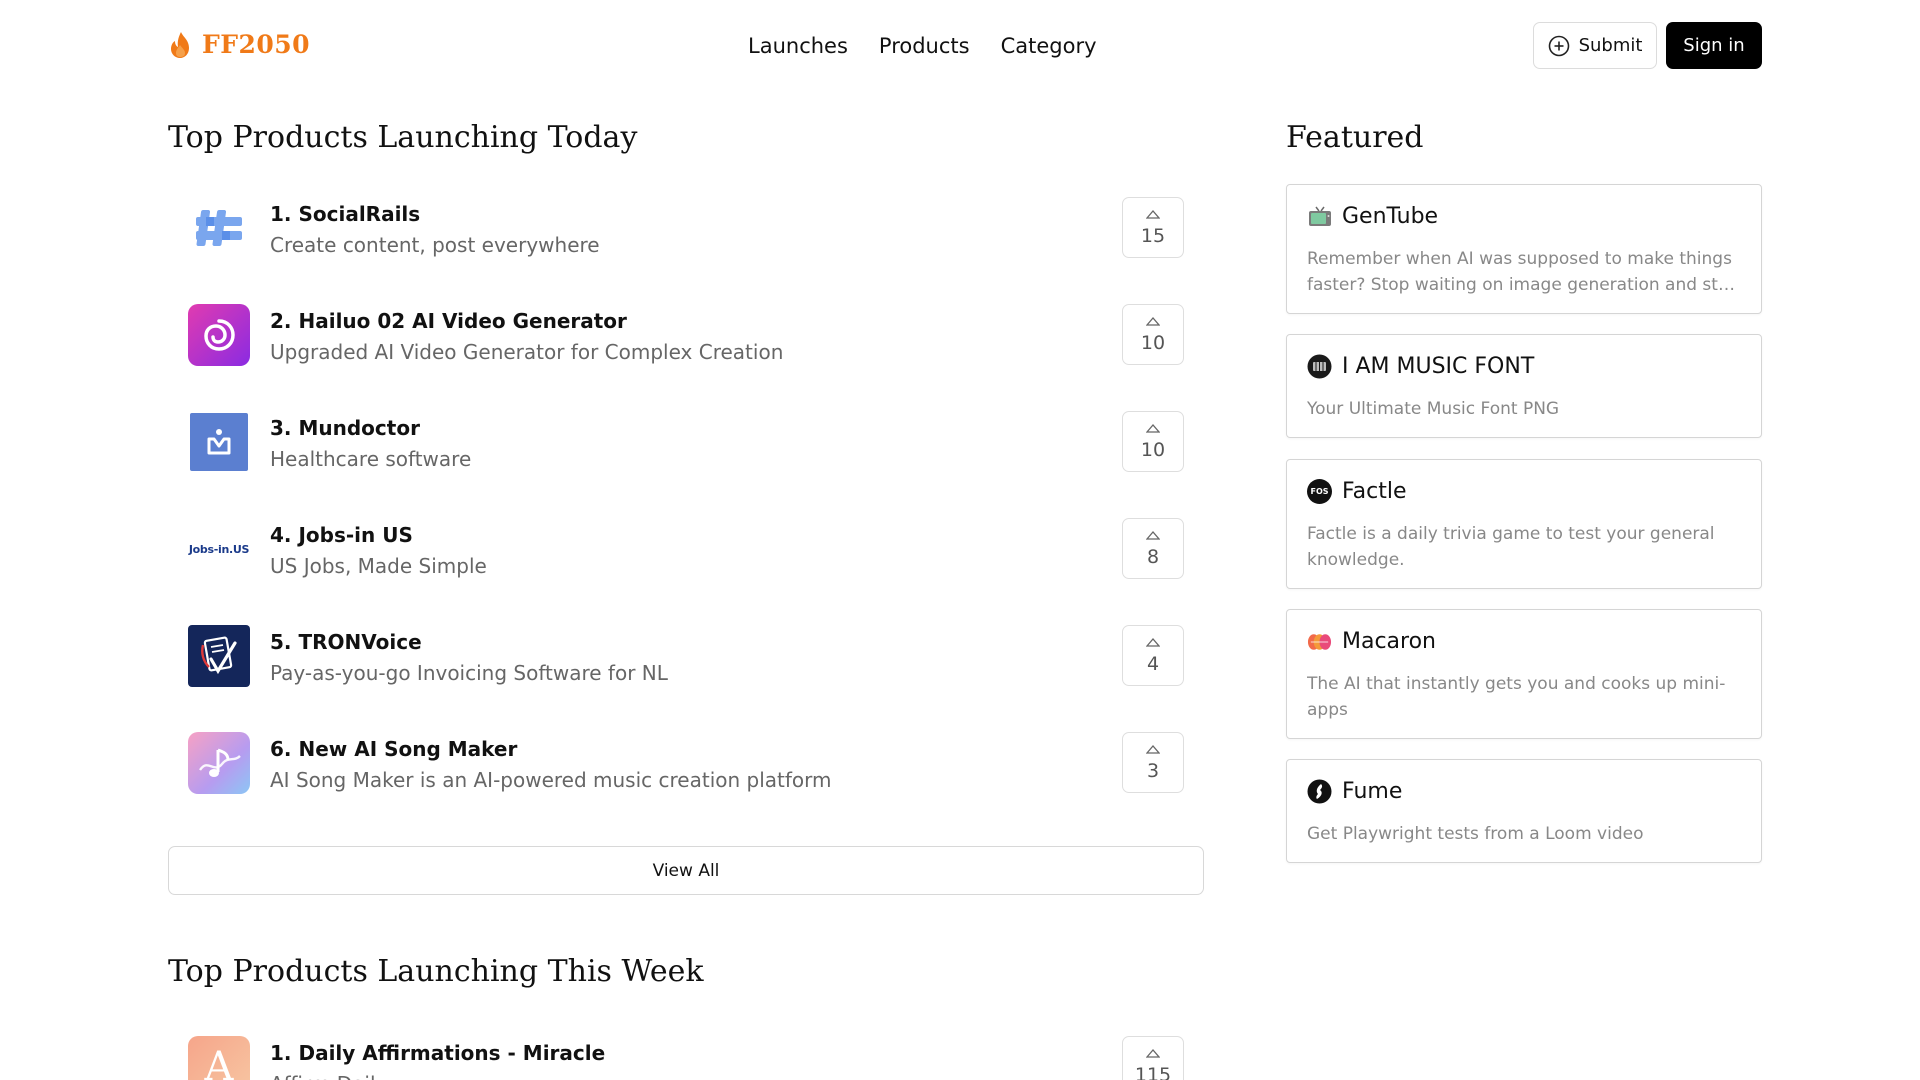  I want to click on section-title-featured: Featured, so click(1355, 137).